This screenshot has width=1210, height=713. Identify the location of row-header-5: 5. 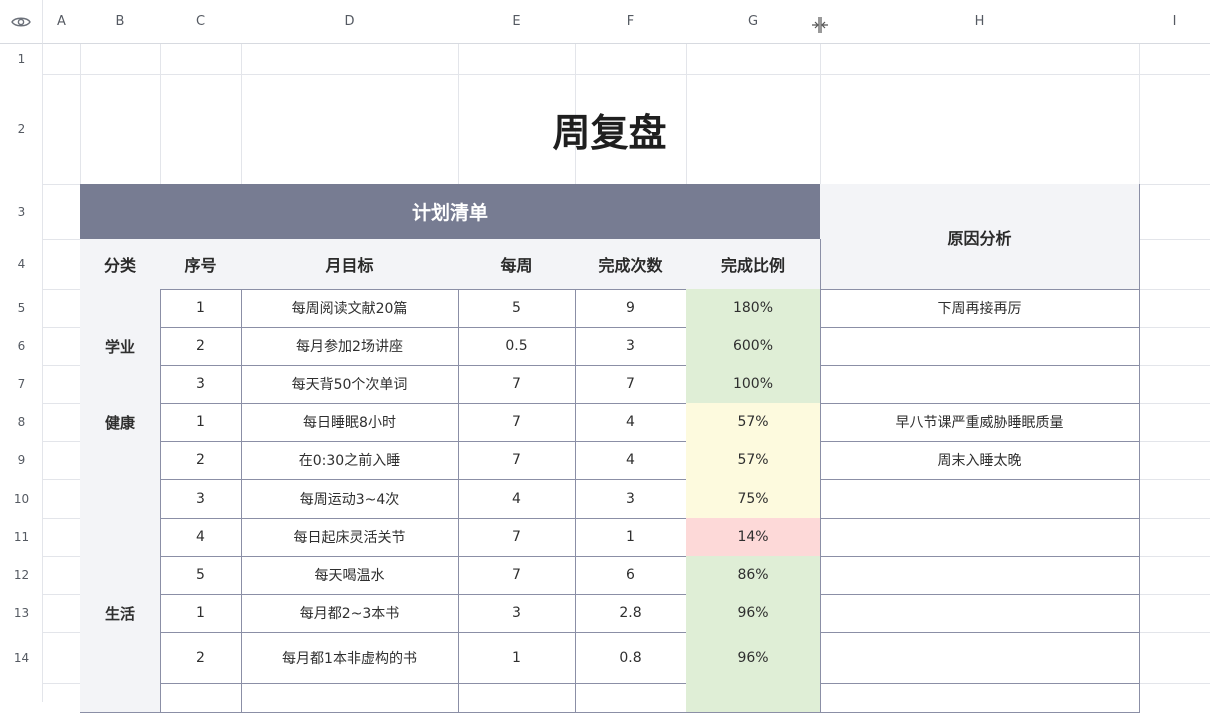
(21, 308).